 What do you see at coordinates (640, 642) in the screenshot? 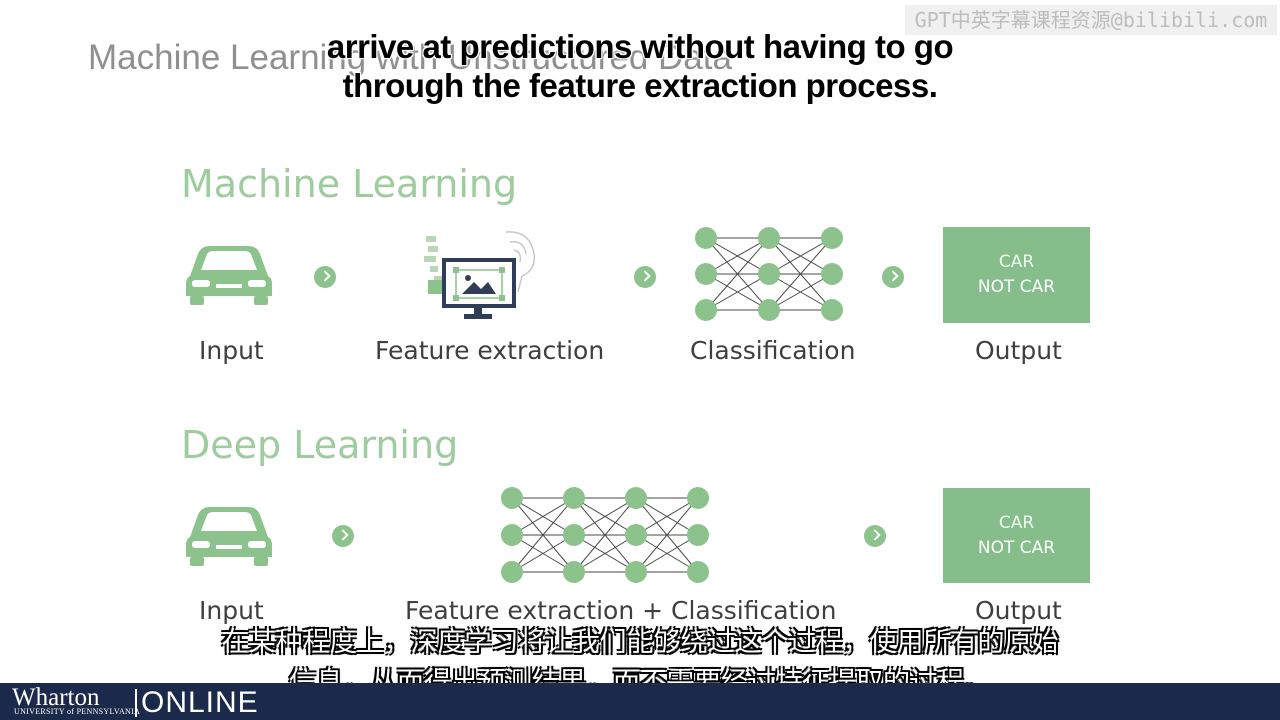
I see `subtitle-zh-line1: 在某种程度上，深度学习将让我们能够绕过这个过程，使用所有的原始` at bounding box center [640, 642].